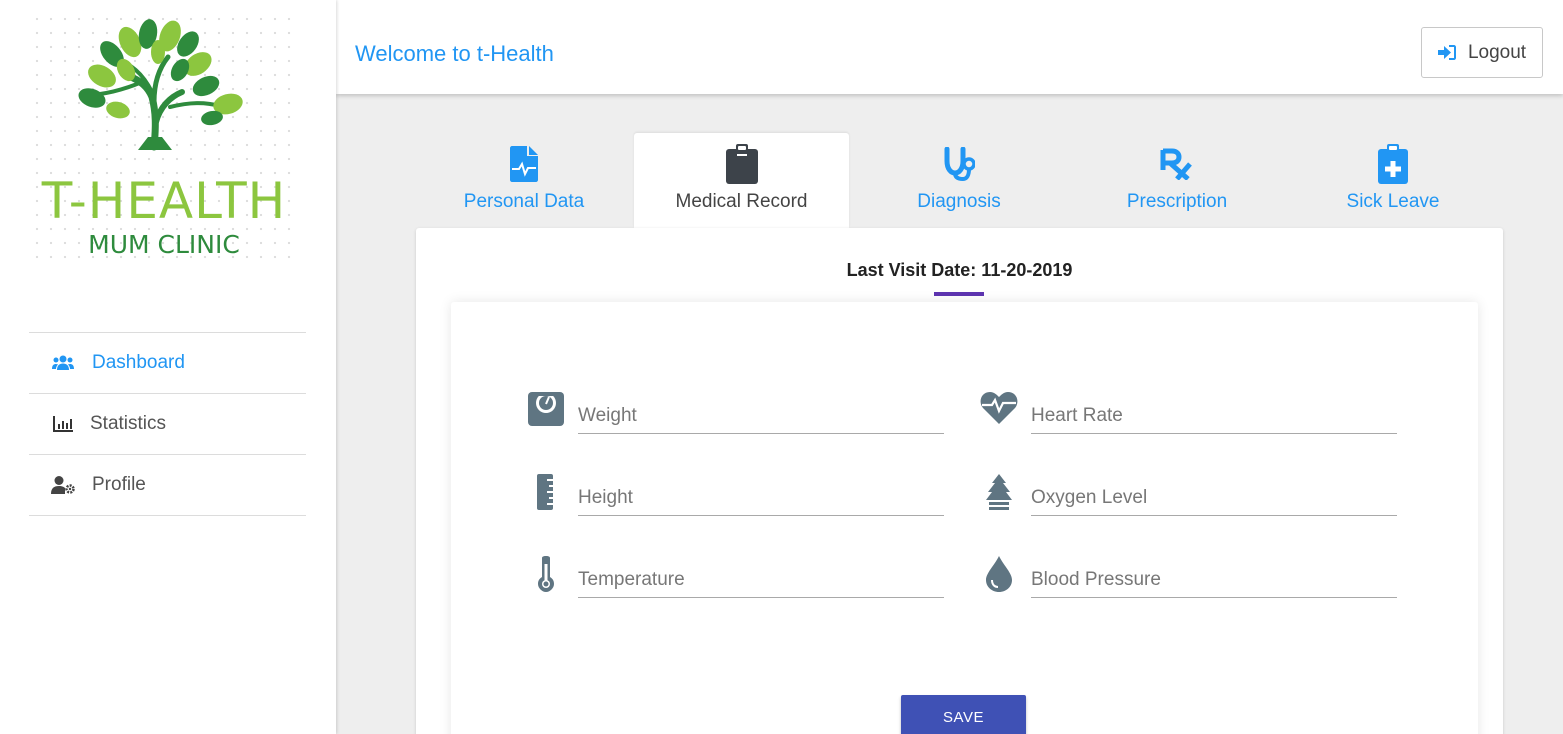 The height and width of the screenshot is (734, 1563). What do you see at coordinates (138, 362) in the screenshot?
I see `sidebar-item-label: Dashboard` at bounding box center [138, 362].